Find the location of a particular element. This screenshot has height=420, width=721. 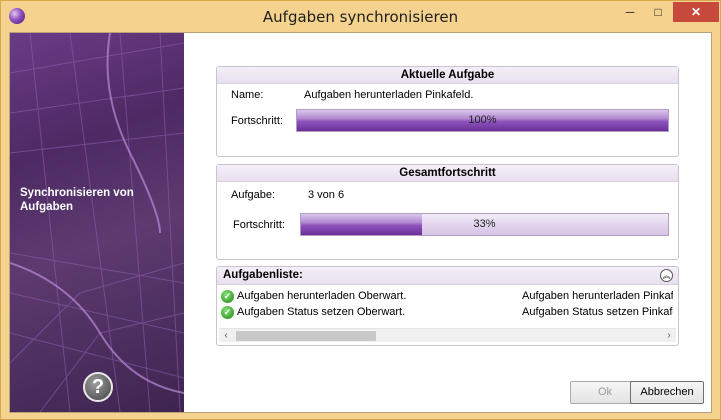

scroll-right-icon: › is located at coordinates (669, 336).